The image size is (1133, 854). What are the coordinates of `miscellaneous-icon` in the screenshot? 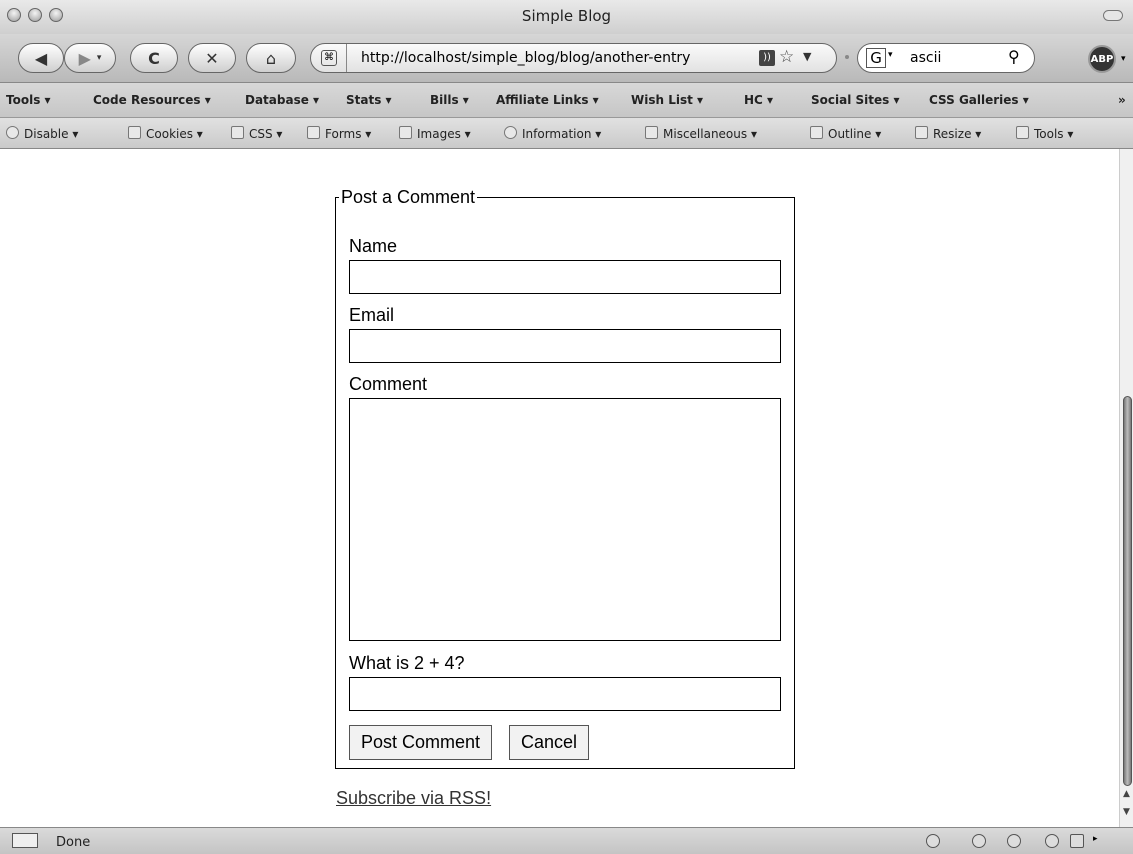 It's located at (651, 132).